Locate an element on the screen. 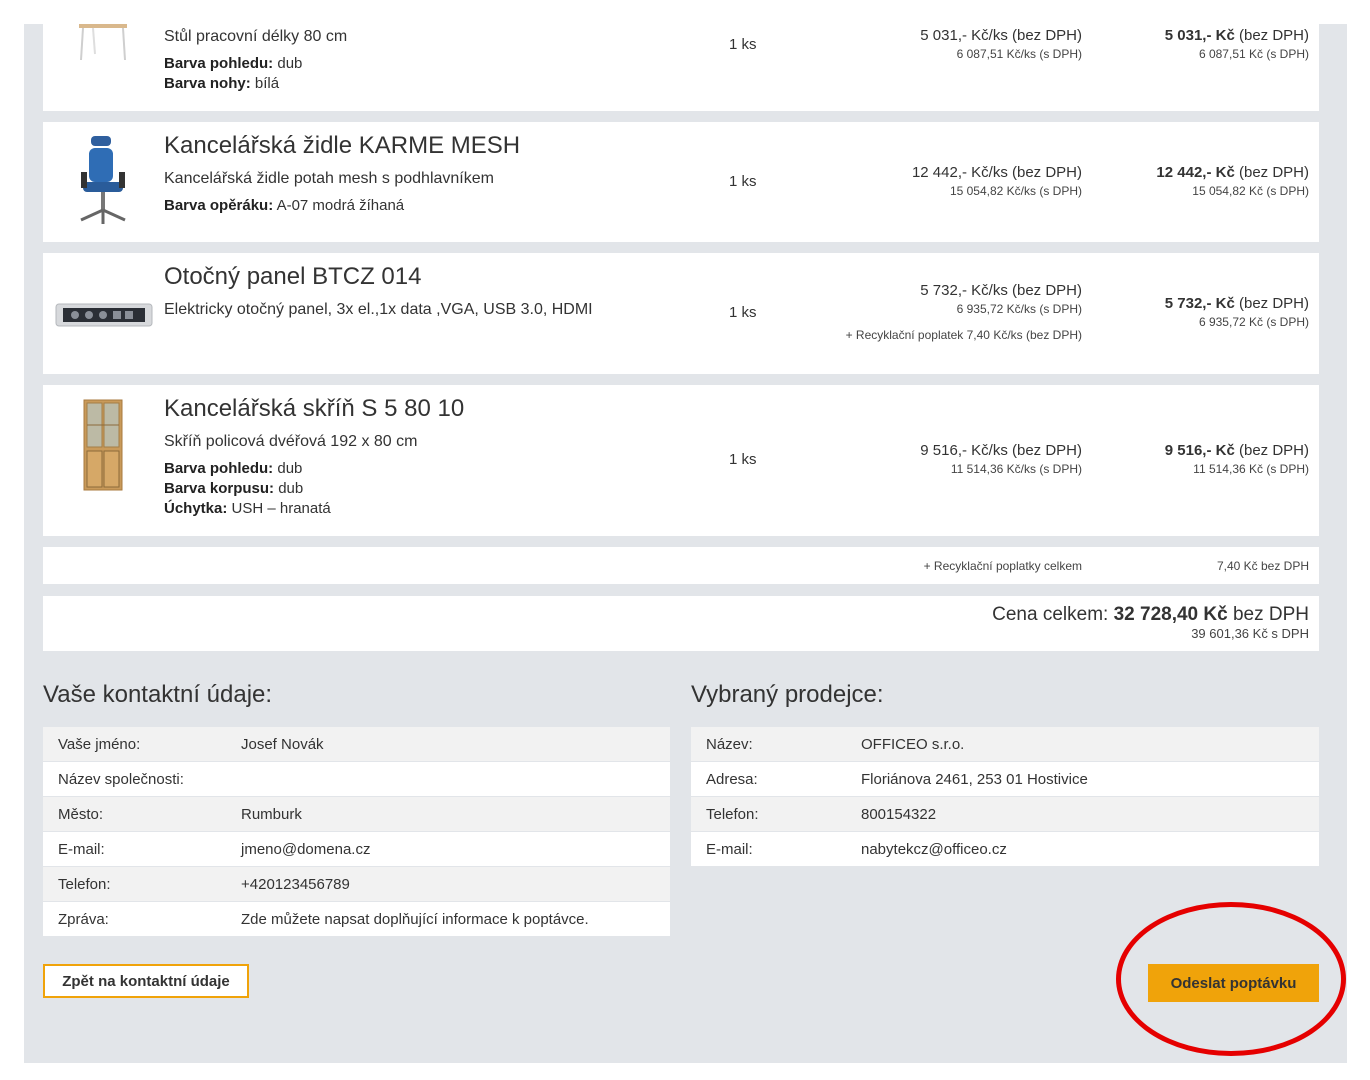 The width and height of the screenshot is (1370, 1080). grand-total-vat: 39 601,36 Kč s DPH is located at coordinates (1250, 633).